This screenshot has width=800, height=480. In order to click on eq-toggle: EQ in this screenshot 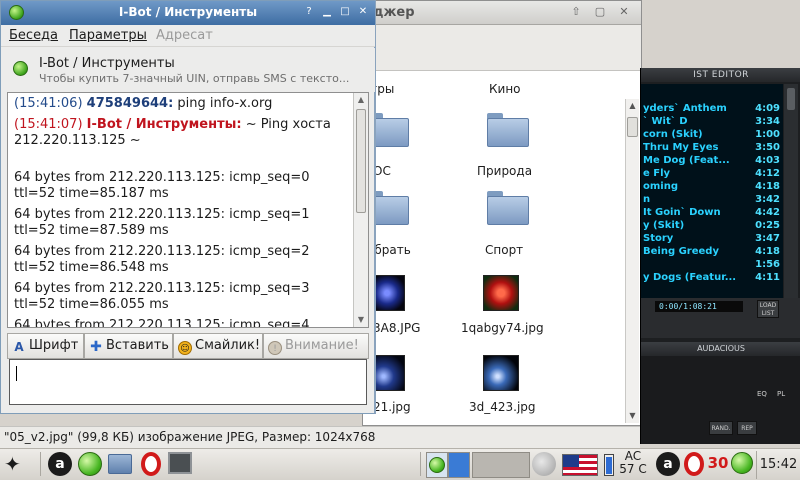, I will do `click(762, 394)`.